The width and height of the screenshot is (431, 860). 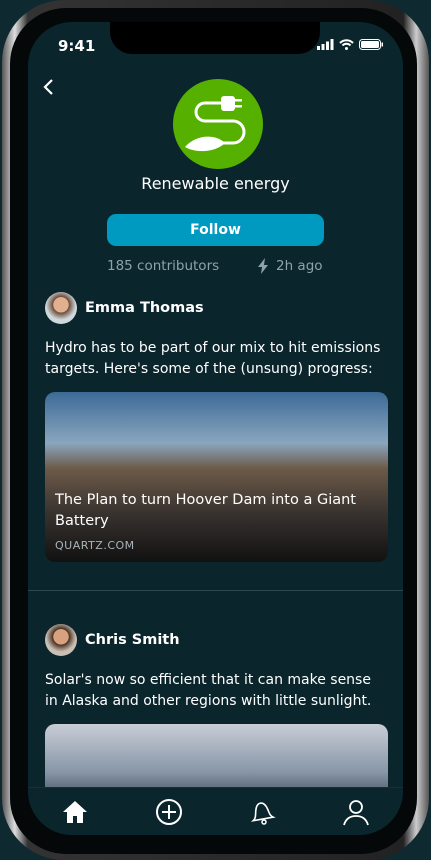 What do you see at coordinates (215, 38) in the screenshot?
I see `notch` at bounding box center [215, 38].